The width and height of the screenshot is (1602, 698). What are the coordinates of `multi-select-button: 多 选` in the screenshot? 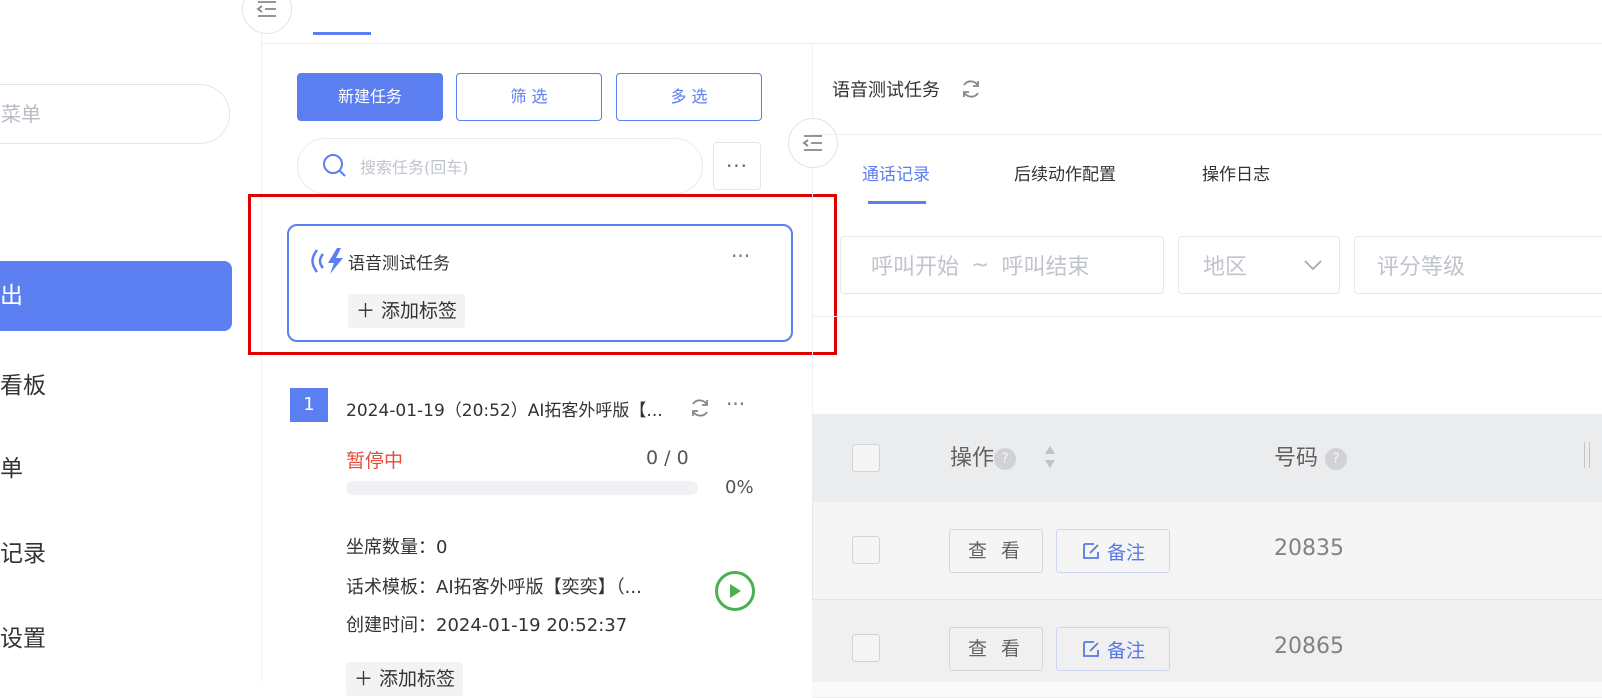 It's located at (689, 97).